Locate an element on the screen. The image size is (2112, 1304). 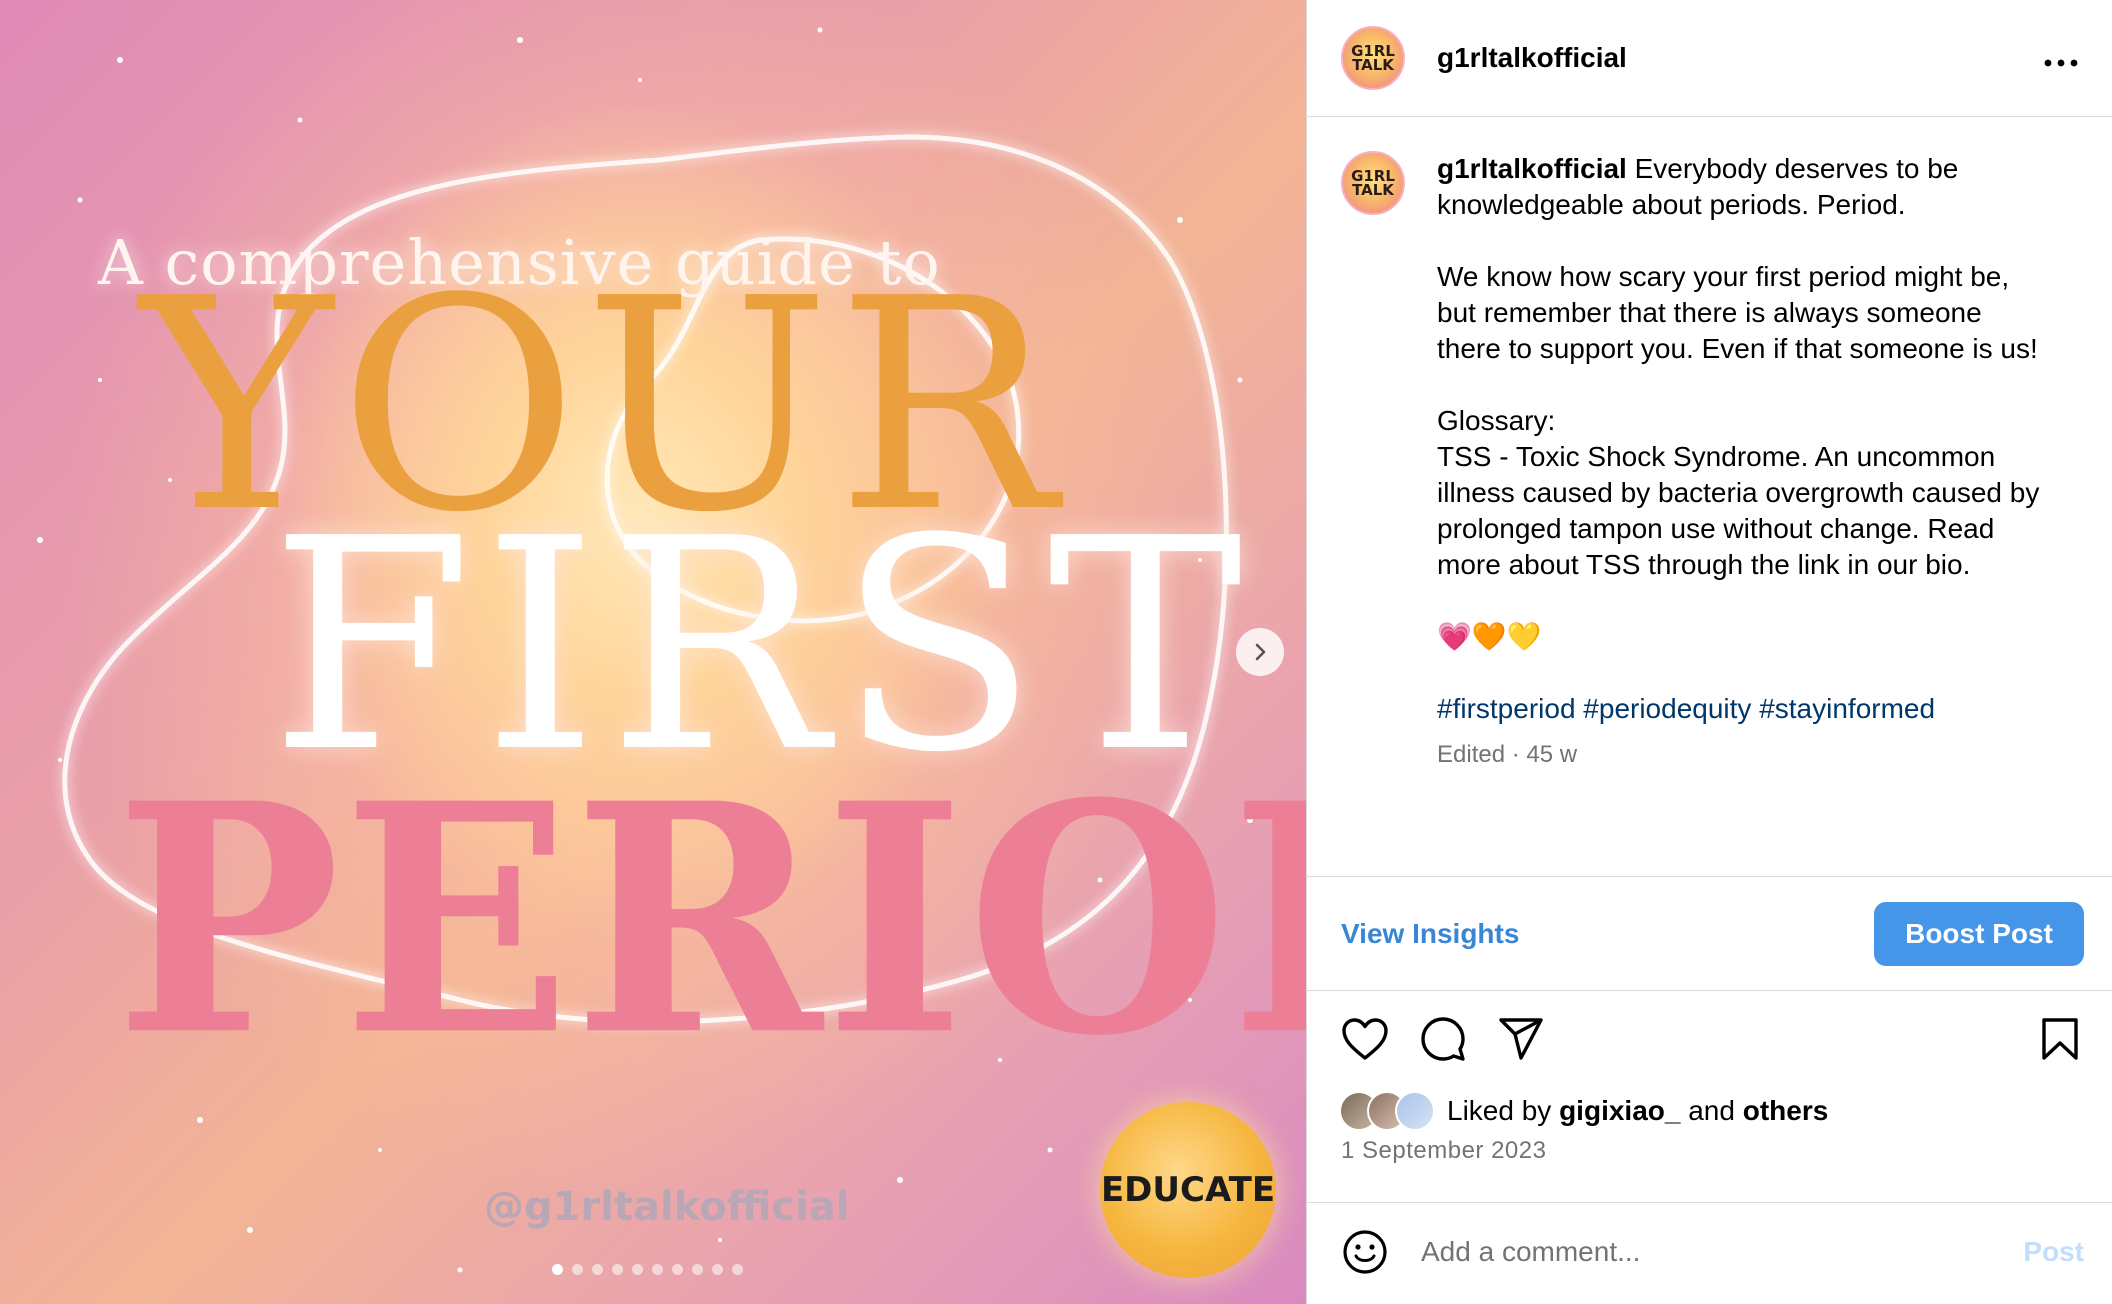
save-button is located at coordinates (2060, 1039).